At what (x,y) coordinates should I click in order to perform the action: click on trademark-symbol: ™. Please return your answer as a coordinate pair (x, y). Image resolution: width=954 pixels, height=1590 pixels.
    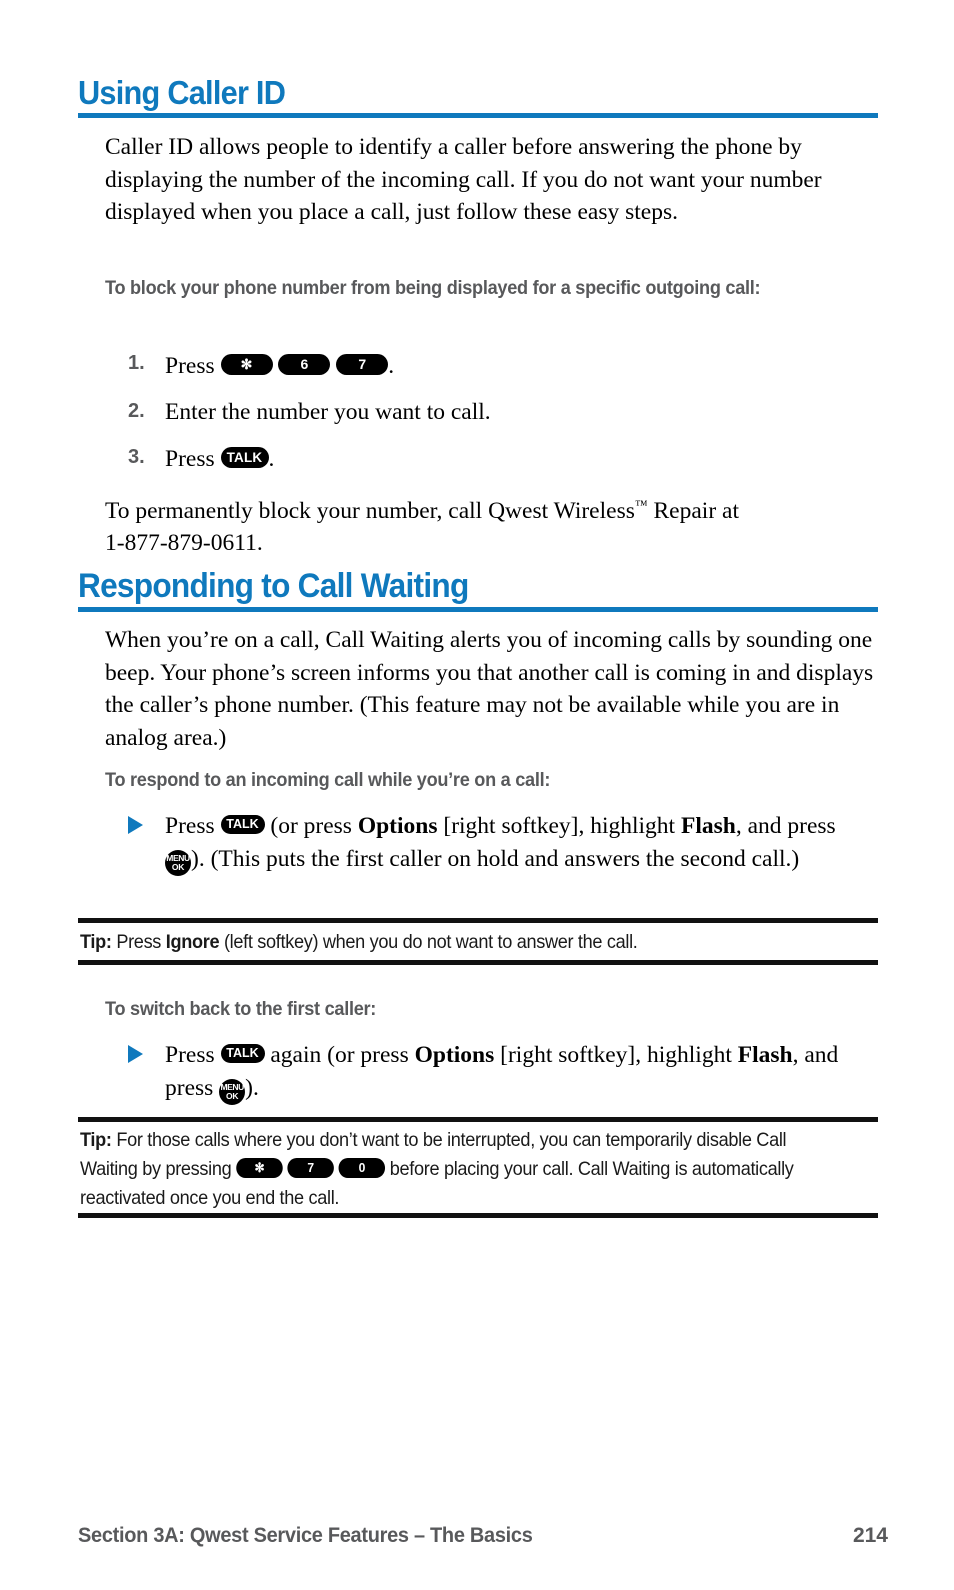
    Looking at the image, I should click on (641, 504).